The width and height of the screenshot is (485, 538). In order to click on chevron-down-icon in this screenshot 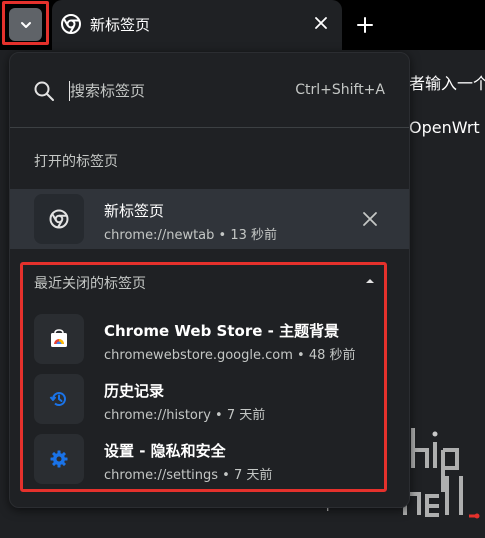, I will do `click(25, 24)`.